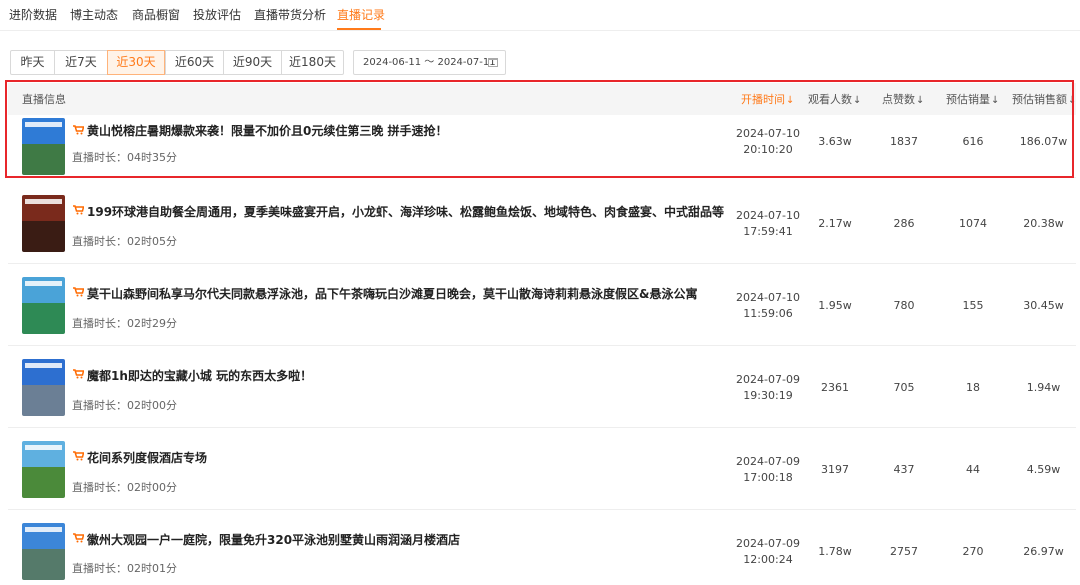 The image size is (1080, 585). I want to click on start-clock: 12:00:24, so click(768, 559).